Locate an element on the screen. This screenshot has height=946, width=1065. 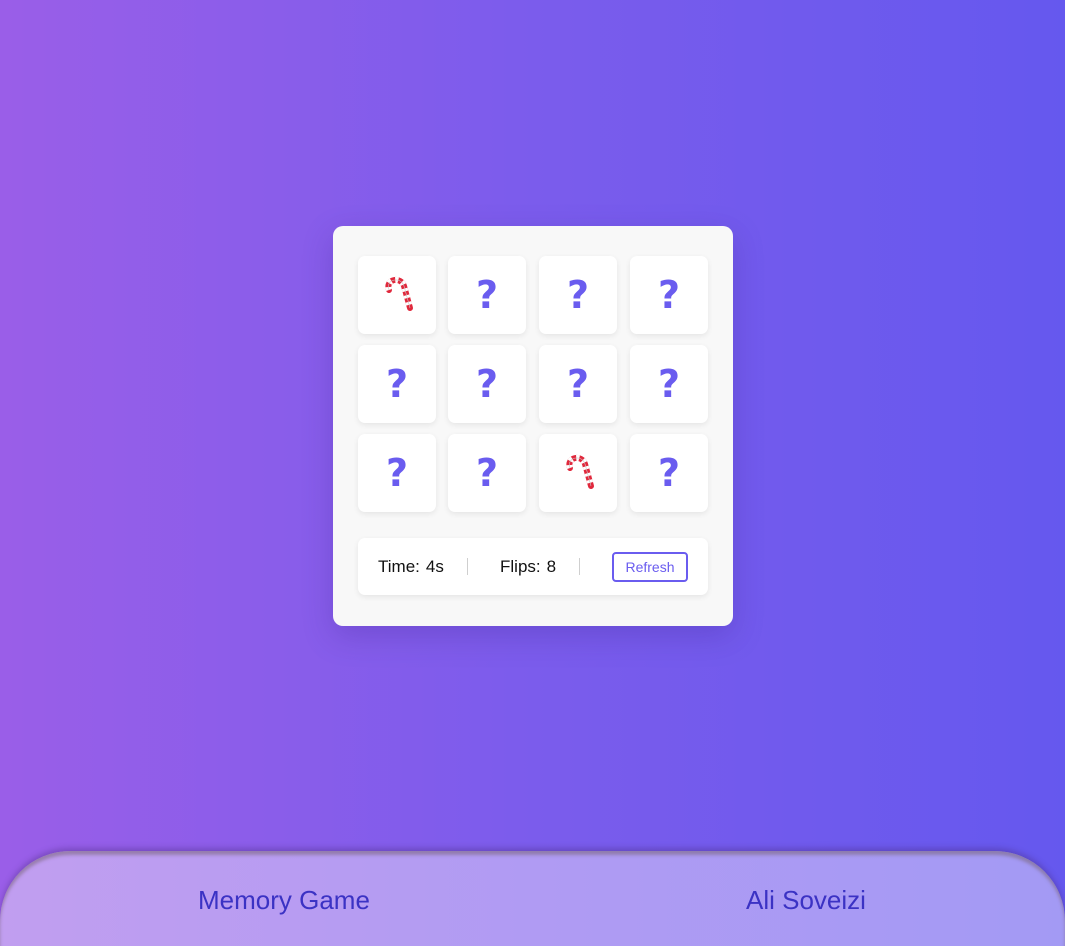
card-7: ? is located at coordinates (578, 384).